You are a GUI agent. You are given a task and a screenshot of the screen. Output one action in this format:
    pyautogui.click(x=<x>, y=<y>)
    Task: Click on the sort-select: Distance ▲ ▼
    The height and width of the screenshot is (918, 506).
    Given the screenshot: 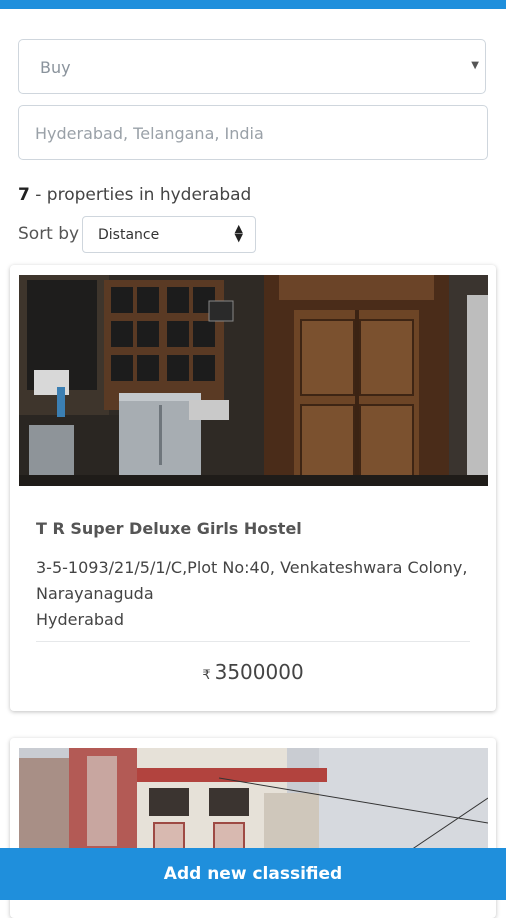 What is the action you would take?
    pyautogui.click(x=169, y=234)
    